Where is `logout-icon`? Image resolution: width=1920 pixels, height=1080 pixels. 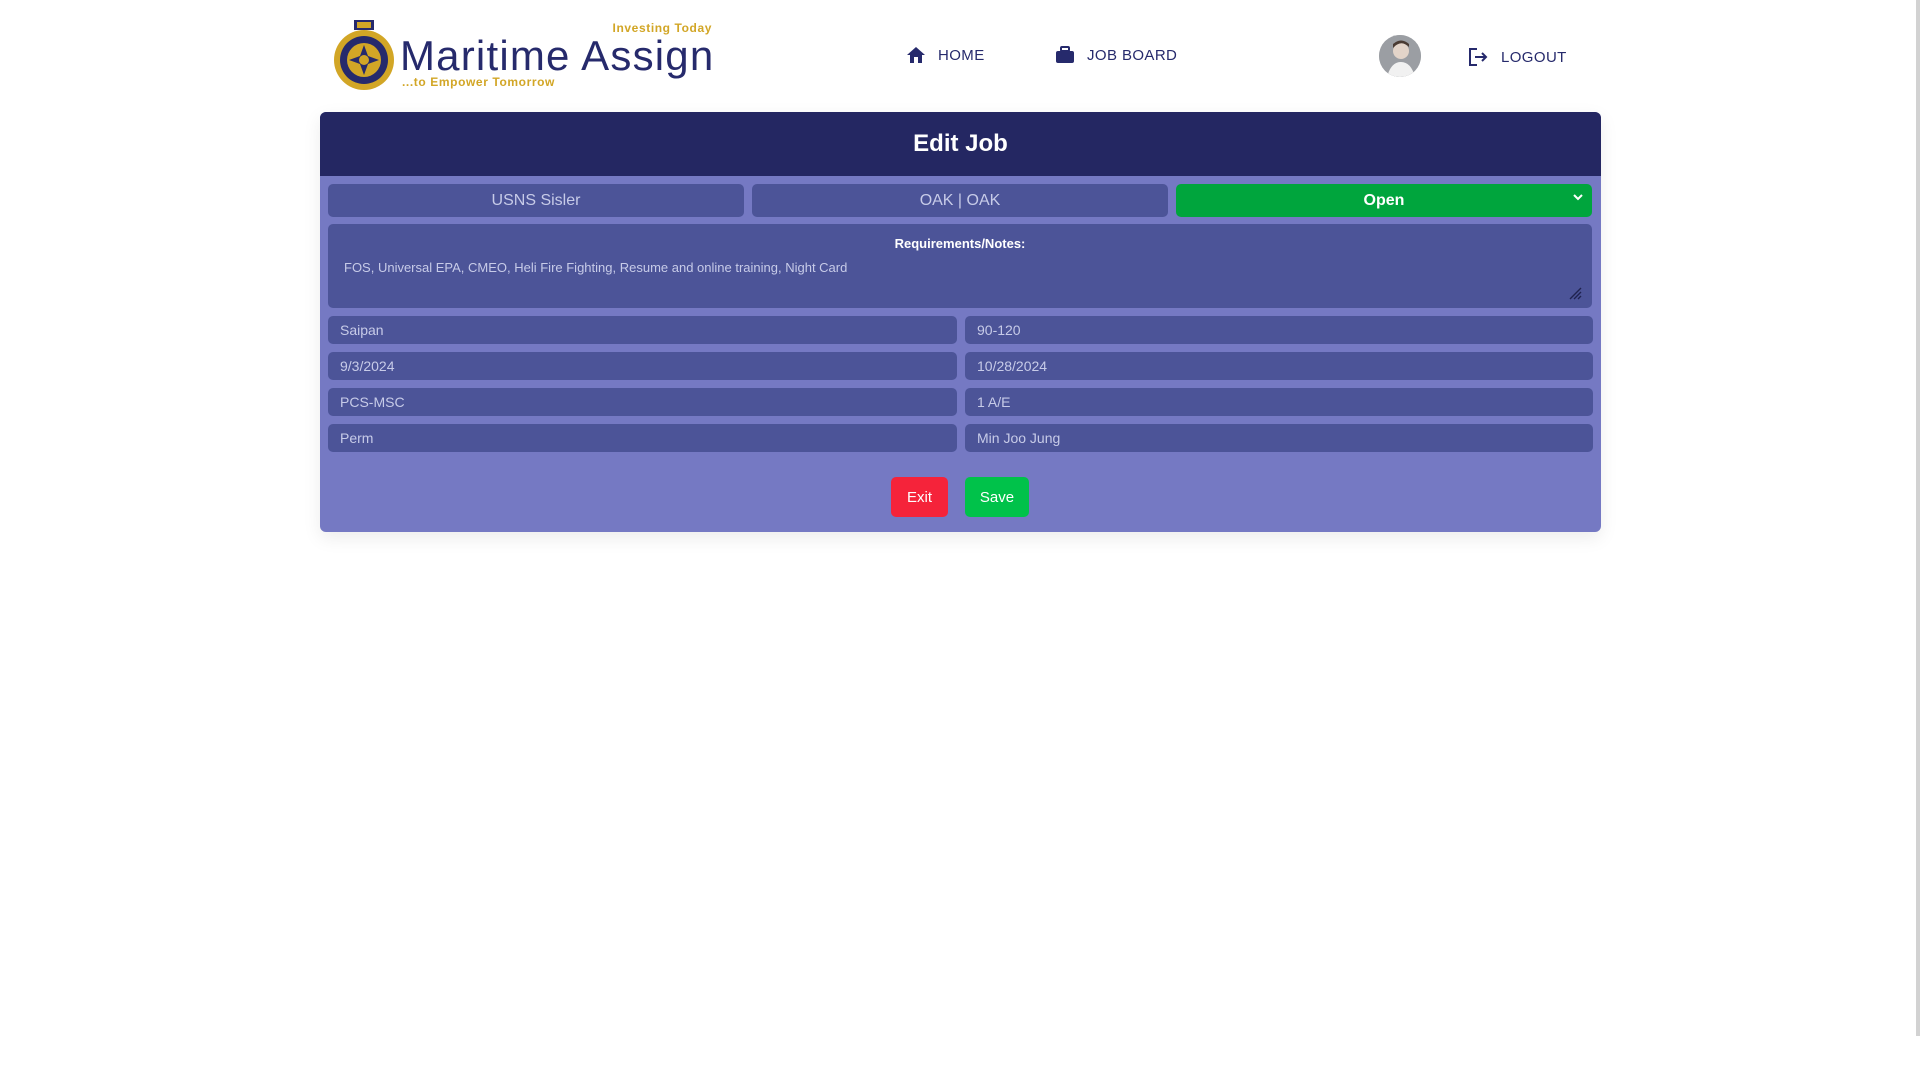 logout-icon is located at coordinates (1478, 57).